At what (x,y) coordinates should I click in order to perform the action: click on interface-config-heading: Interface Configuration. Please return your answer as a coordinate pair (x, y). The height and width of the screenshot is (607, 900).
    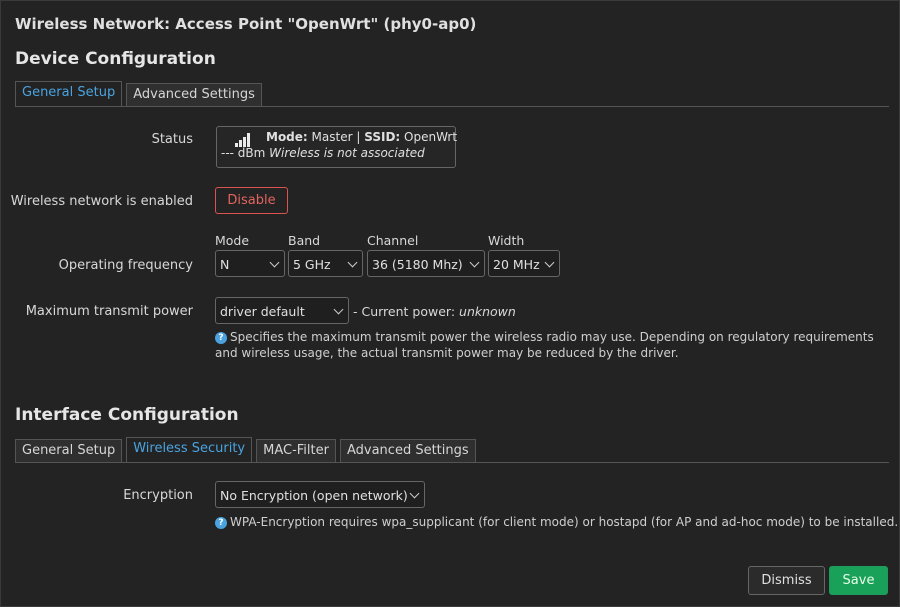
    Looking at the image, I should click on (127, 415).